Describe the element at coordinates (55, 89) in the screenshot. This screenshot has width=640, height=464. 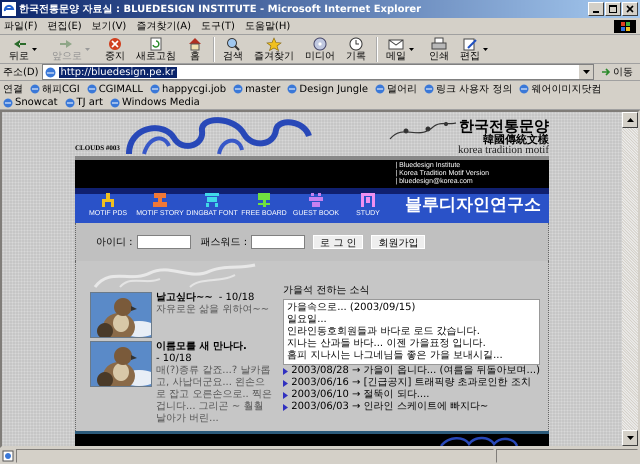
I see `link-button: 해피CGI` at that location.